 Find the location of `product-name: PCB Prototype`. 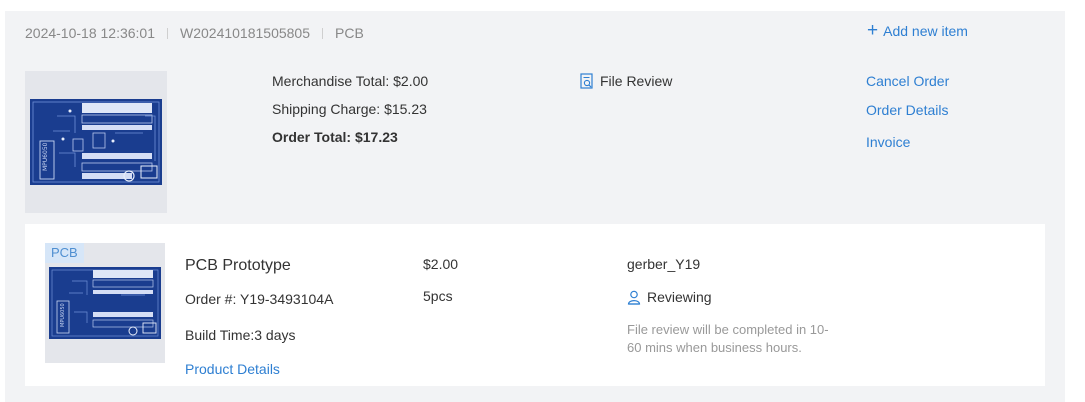

product-name: PCB Prototype is located at coordinates (238, 265).